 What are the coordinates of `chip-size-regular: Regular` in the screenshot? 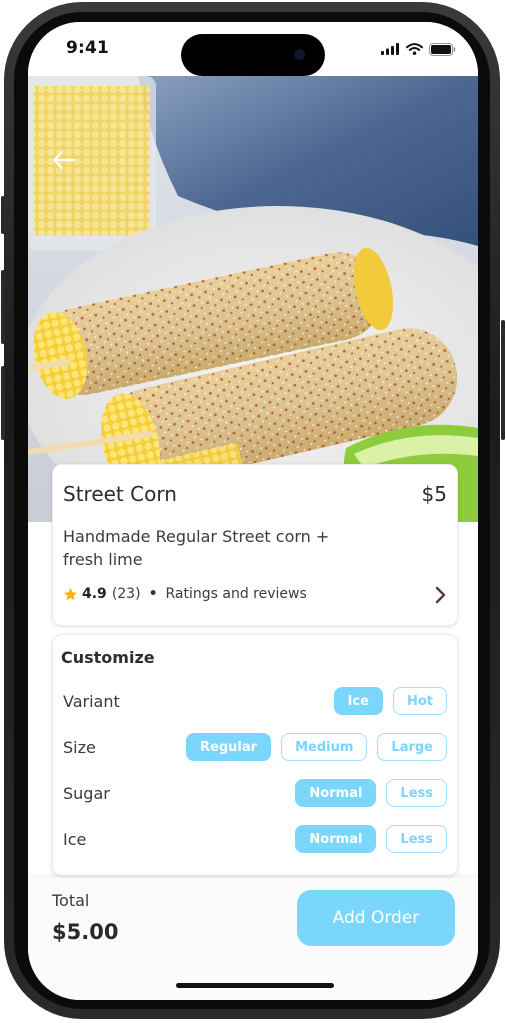 It's located at (229, 747).